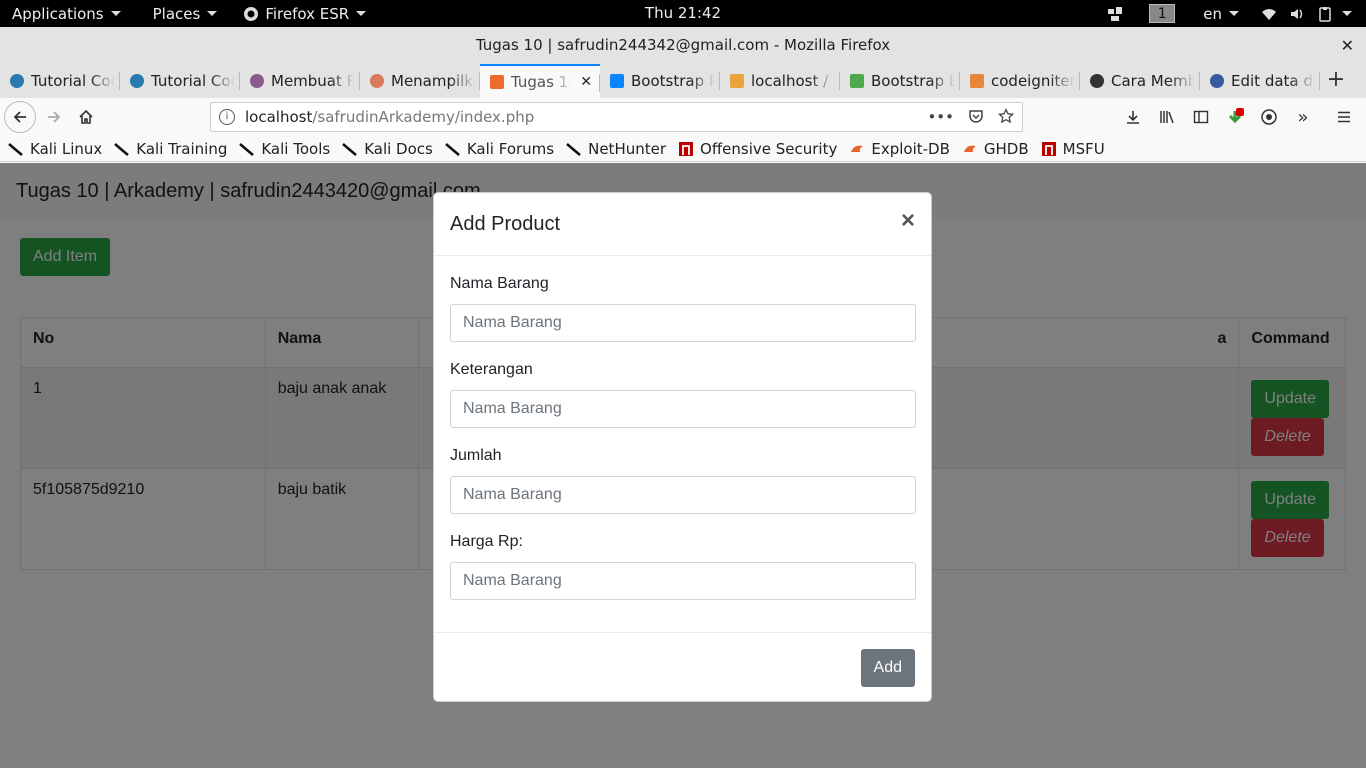 The width and height of the screenshot is (1366, 768). Describe the element at coordinates (1347, 13) in the screenshot. I see `system-menu-chevron-icon` at that location.